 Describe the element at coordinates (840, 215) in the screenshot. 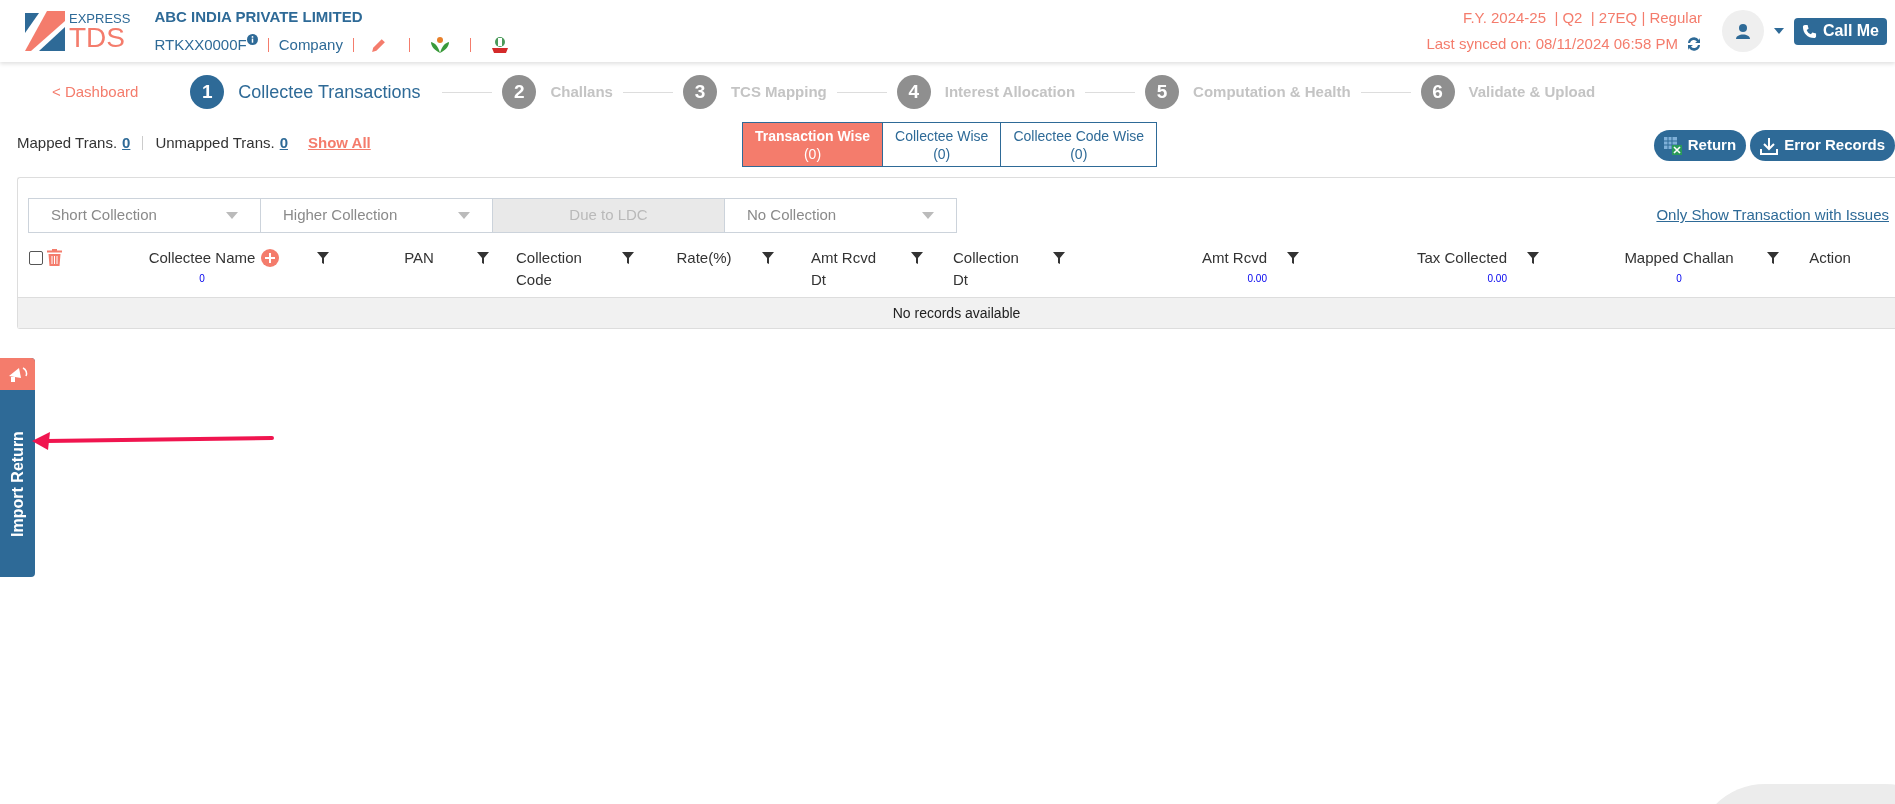

I see `filter-dropdown: No Collection` at that location.